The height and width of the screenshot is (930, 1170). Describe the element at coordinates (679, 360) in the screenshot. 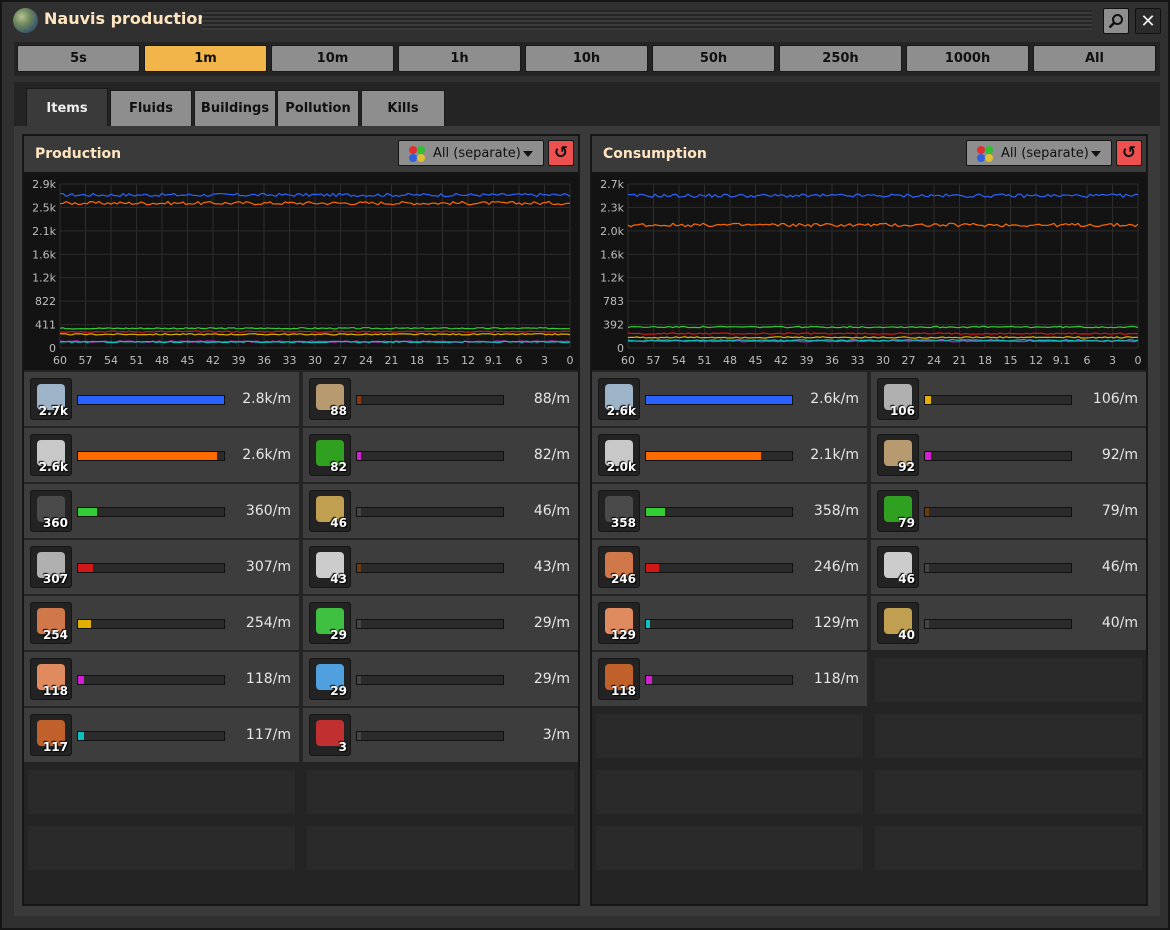

I see `x-tick-label: 54` at that location.